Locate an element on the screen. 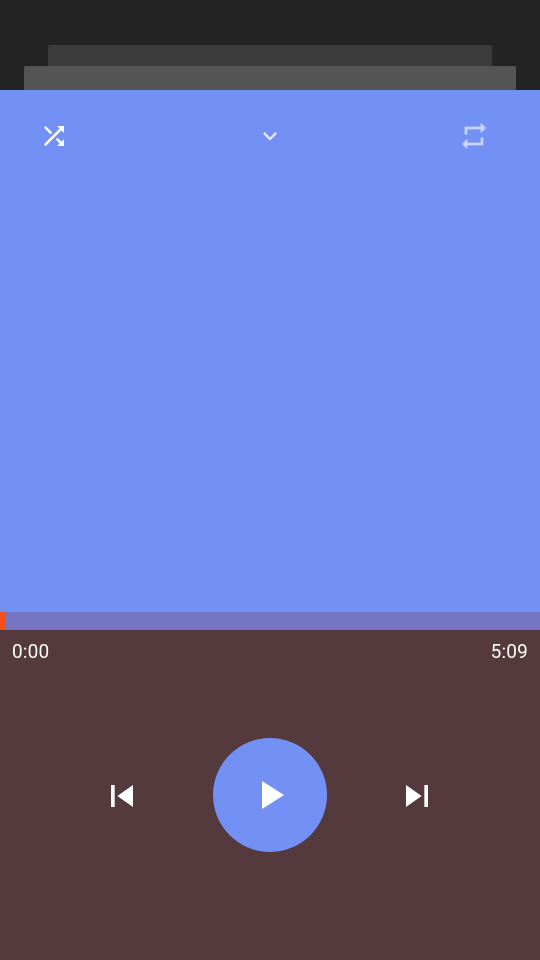 The height and width of the screenshot is (960, 540). shuffle-button is located at coordinates (54, 136).